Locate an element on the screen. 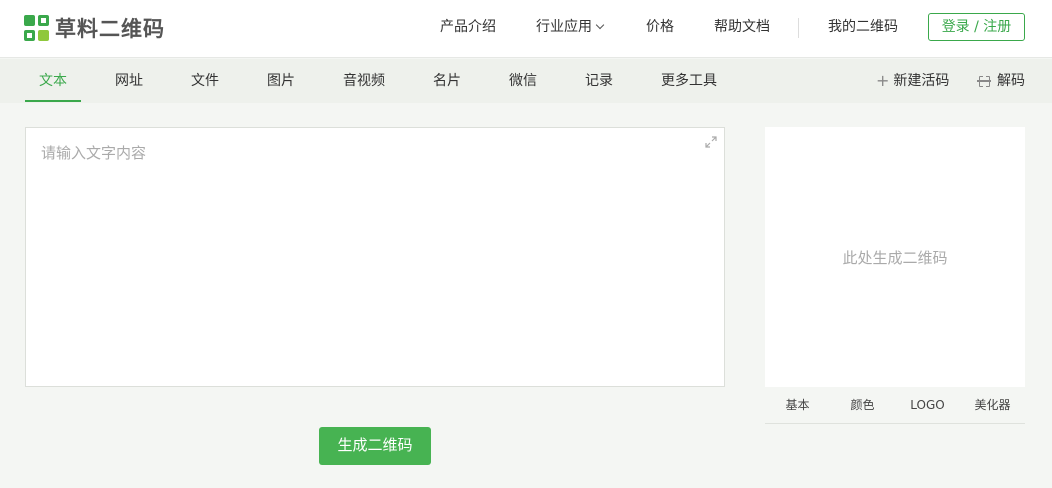 The image size is (1052, 488). tab-text: 文本 is located at coordinates (53, 81).